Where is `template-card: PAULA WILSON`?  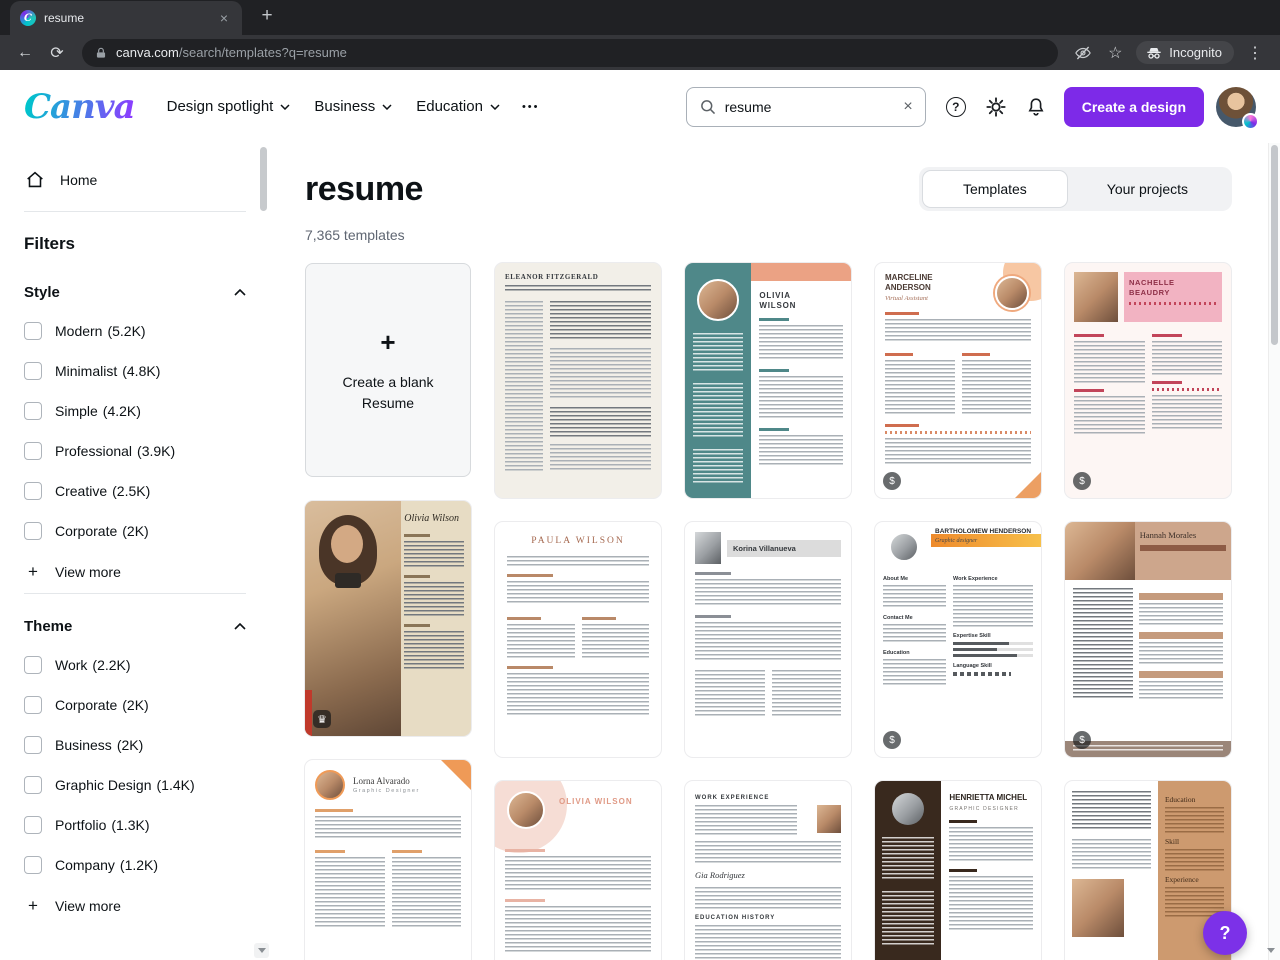 template-card: PAULA WILSON is located at coordinates (578, 639).